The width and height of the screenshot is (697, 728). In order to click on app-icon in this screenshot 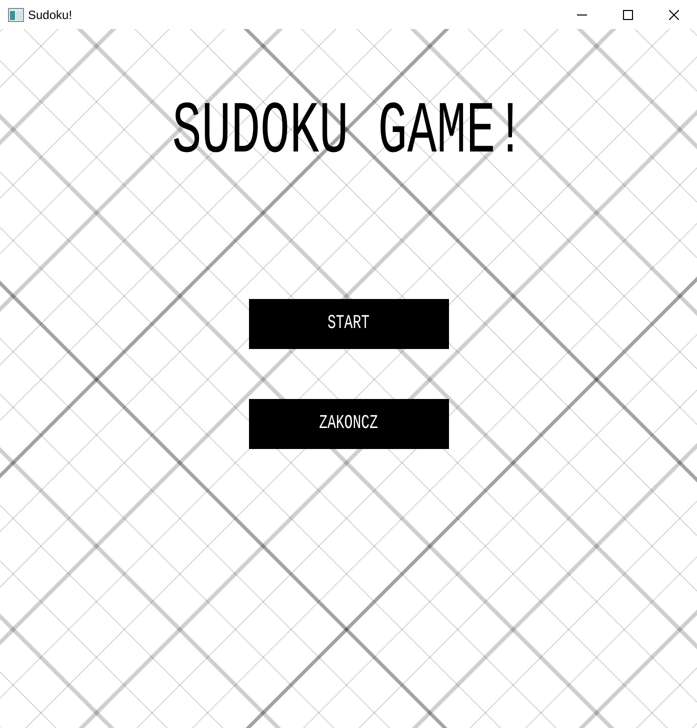, I will do `click(16, 14)`.